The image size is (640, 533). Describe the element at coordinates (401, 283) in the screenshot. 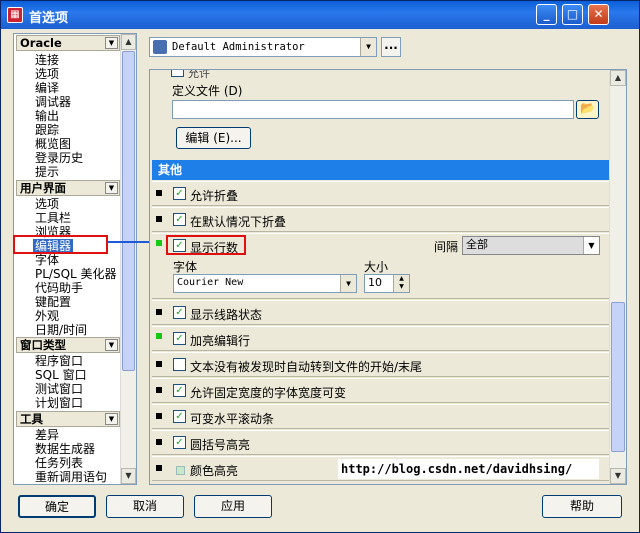

I see `stepper-arrows-icon: ▲ ▼` at that location.